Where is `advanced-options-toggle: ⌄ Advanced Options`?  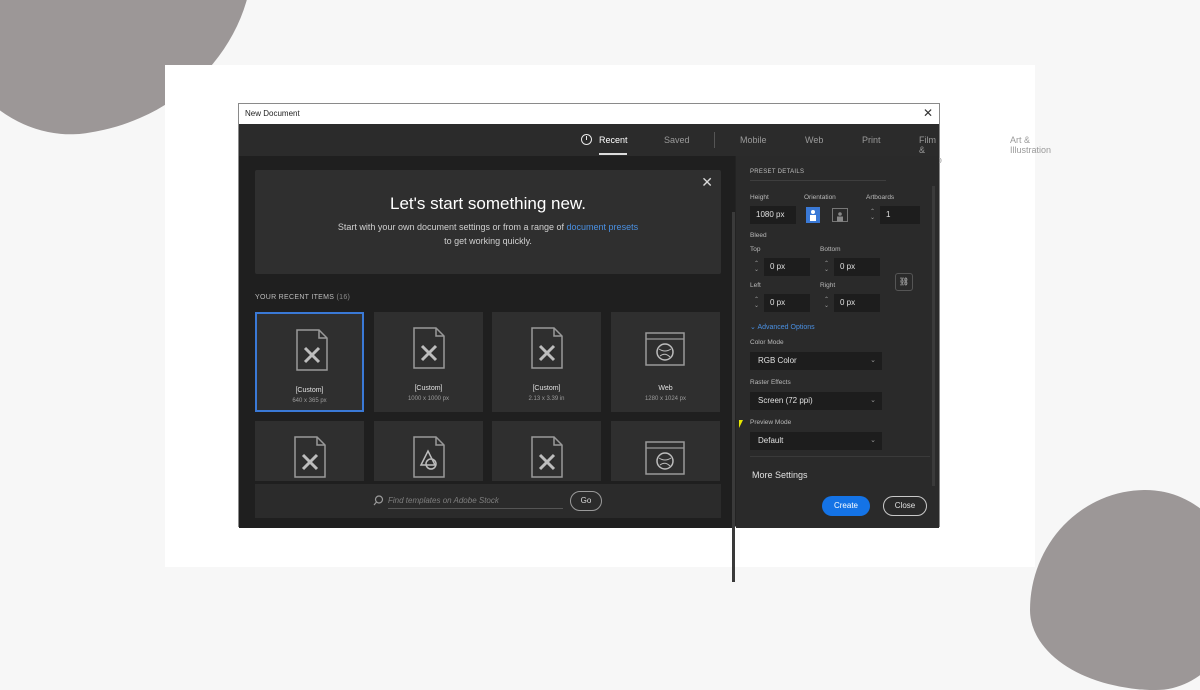 advanced-options-toggle: ⌄ Advanced Options is located at coordinates (782, 327).